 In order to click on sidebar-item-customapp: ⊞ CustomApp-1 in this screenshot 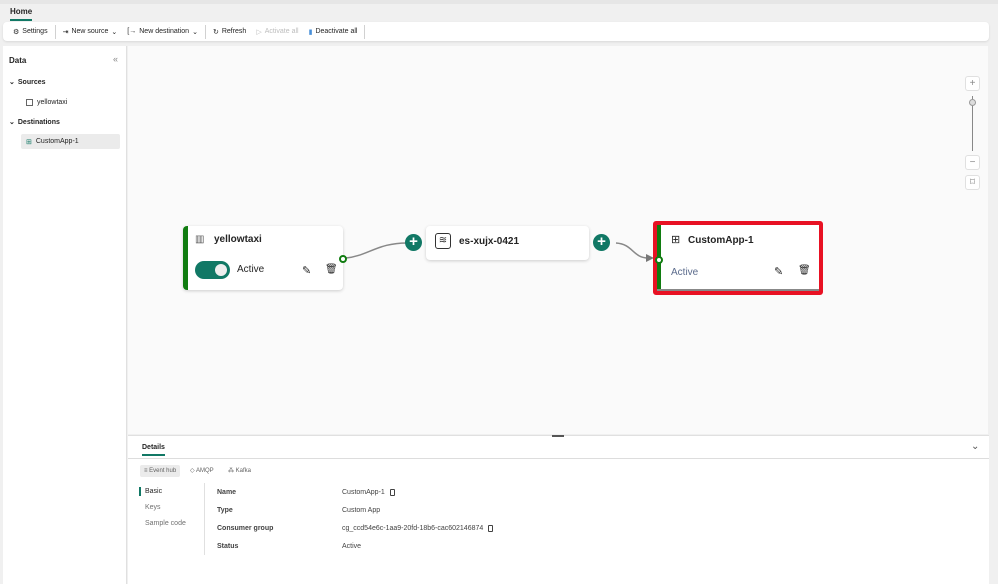, I will do `click(70, 141)`.